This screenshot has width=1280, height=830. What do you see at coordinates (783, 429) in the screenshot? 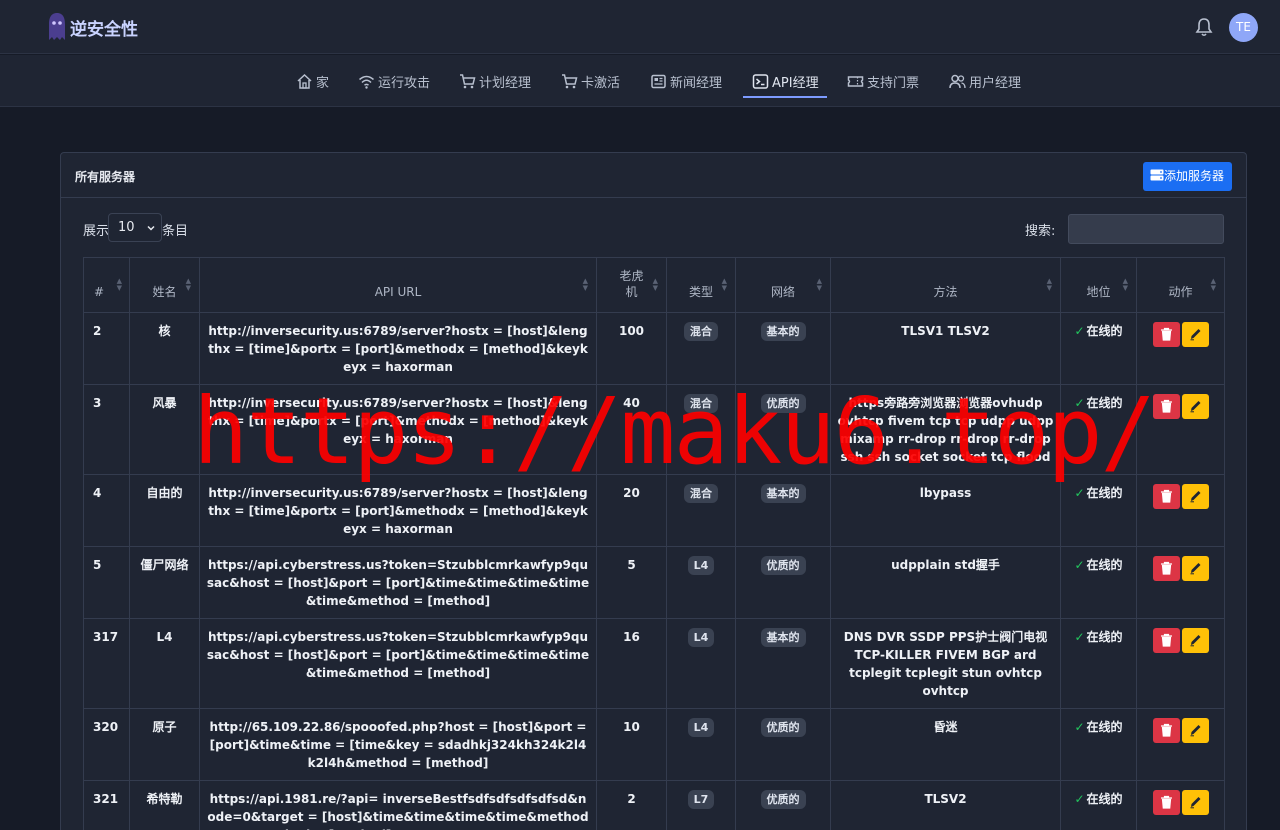
I see `cell-network: 优质的` at bounding box center [783, 429].